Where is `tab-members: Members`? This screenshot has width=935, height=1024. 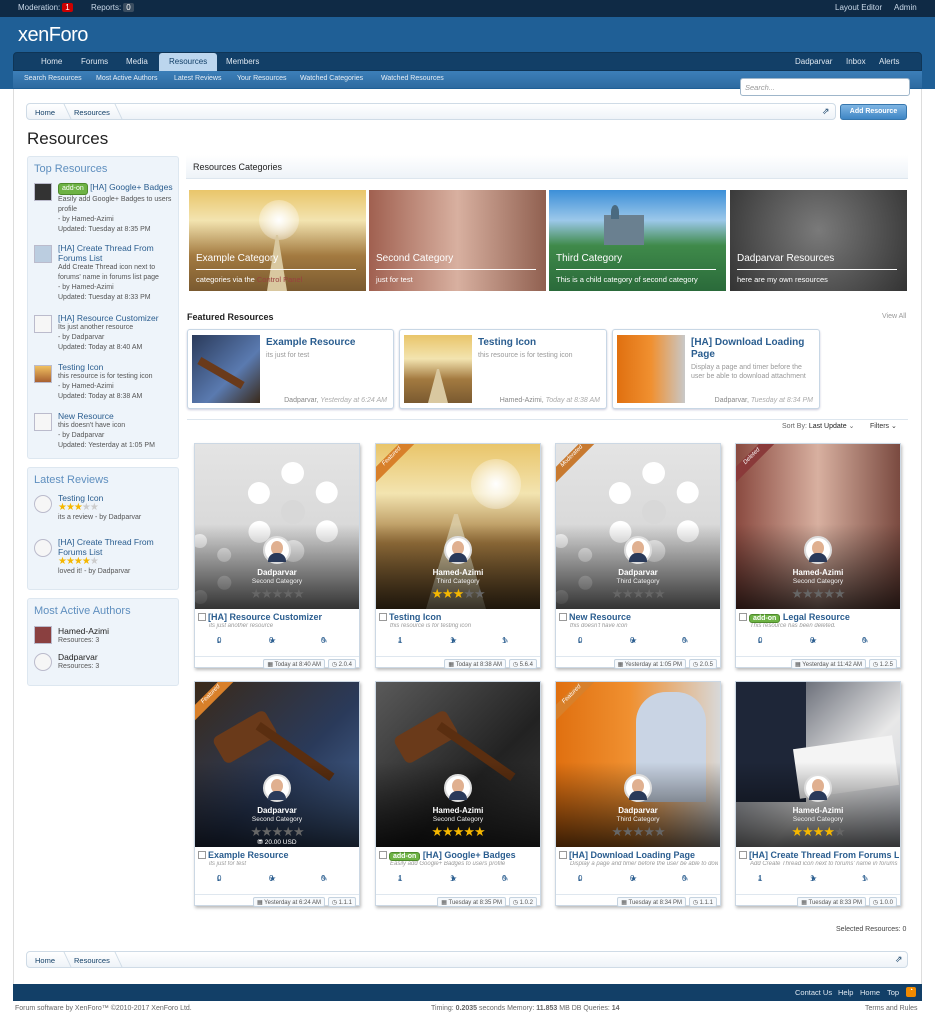
tab-members: Members is located at coordinates (242, 61).